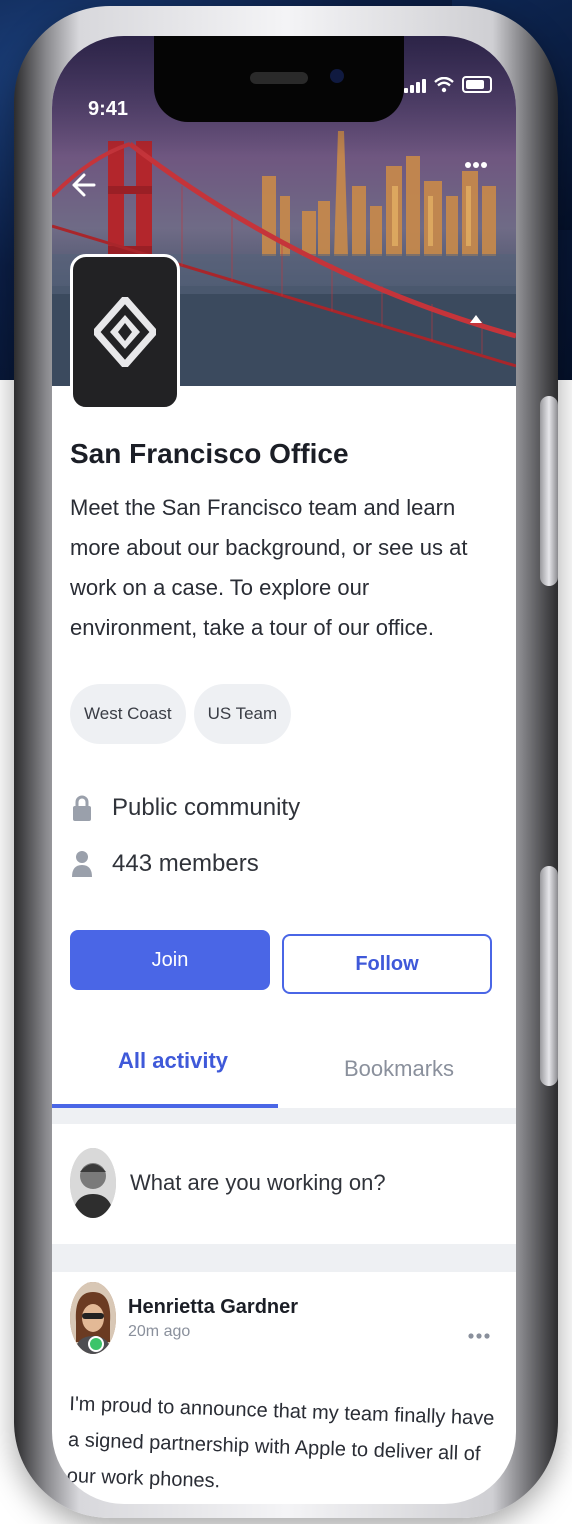  I want to click on status-time: 9:41, so click(108, 109).